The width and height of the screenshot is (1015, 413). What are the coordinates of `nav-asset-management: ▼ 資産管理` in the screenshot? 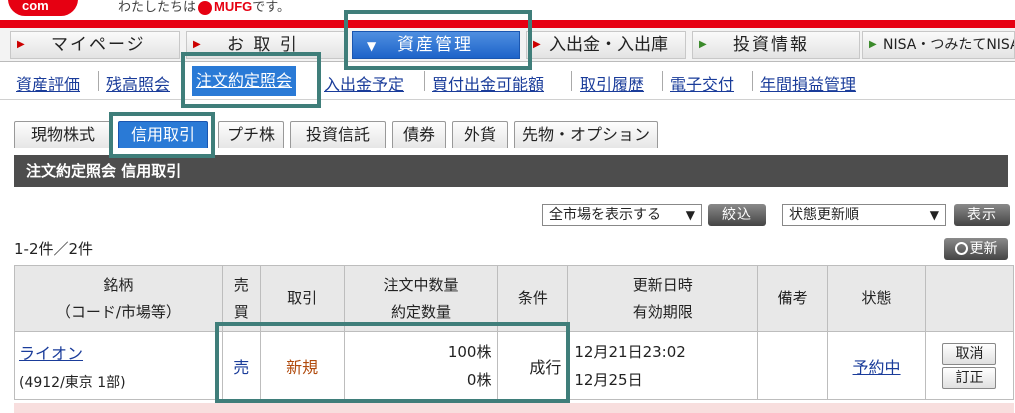 It's located at (436, 45).